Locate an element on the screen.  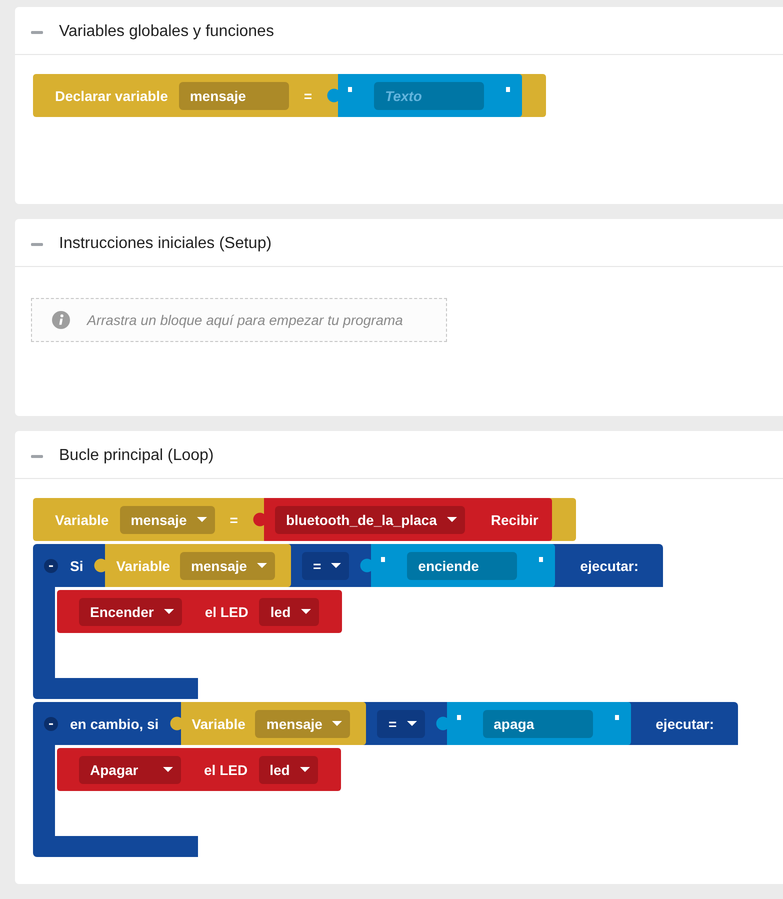
led-block: Apagar el LED led is located at coordinates (199, 769).